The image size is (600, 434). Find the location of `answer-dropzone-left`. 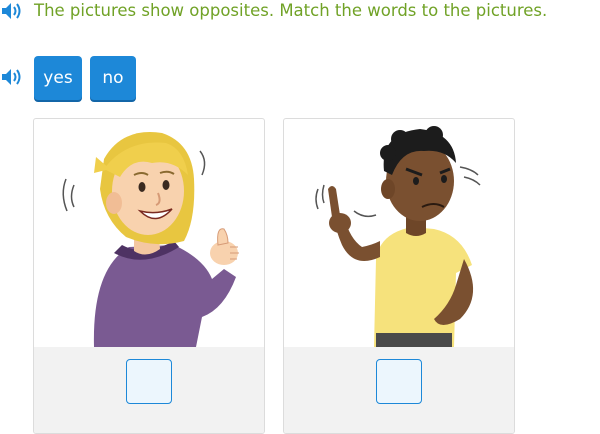

answer-dropzone-left is located at coordinates (149, 381).